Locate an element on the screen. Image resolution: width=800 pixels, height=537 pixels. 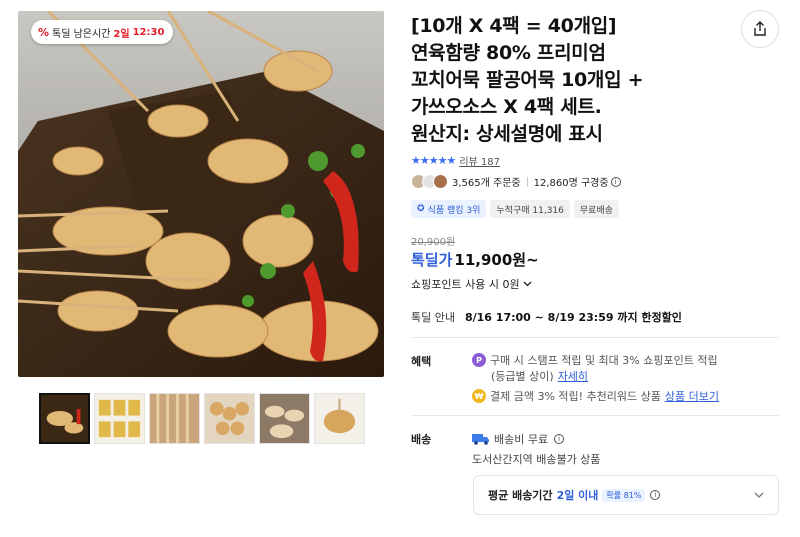
benefit-grade-text: (등급별 상이) is located at coordinates (522, 376).